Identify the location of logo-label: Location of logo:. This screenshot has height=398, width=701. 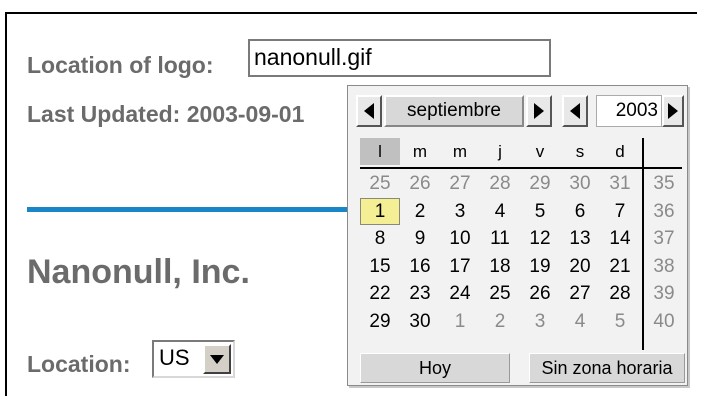
(120, 65).